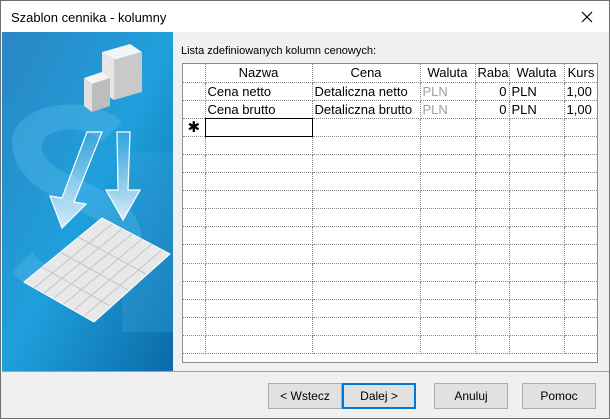 The width and height of the screenshot is (610, 419). Describe the element at coordinates (580, 73) in the screenshot. I see `column-header-kurs: Kurs` at that location.